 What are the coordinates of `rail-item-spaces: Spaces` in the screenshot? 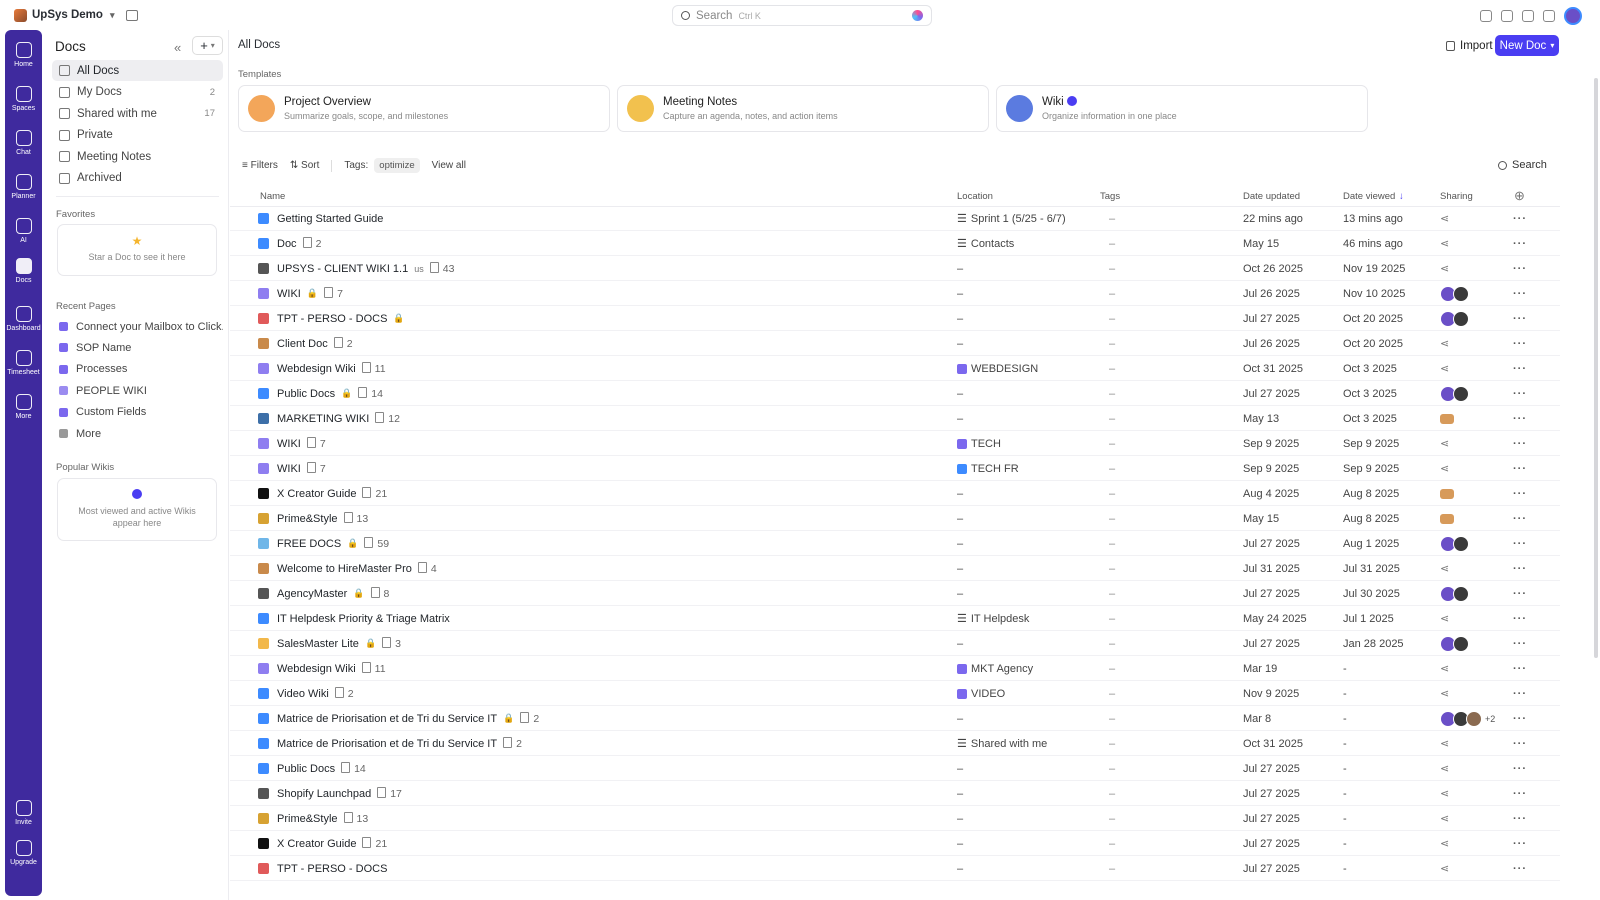 It's located at (23, 99).